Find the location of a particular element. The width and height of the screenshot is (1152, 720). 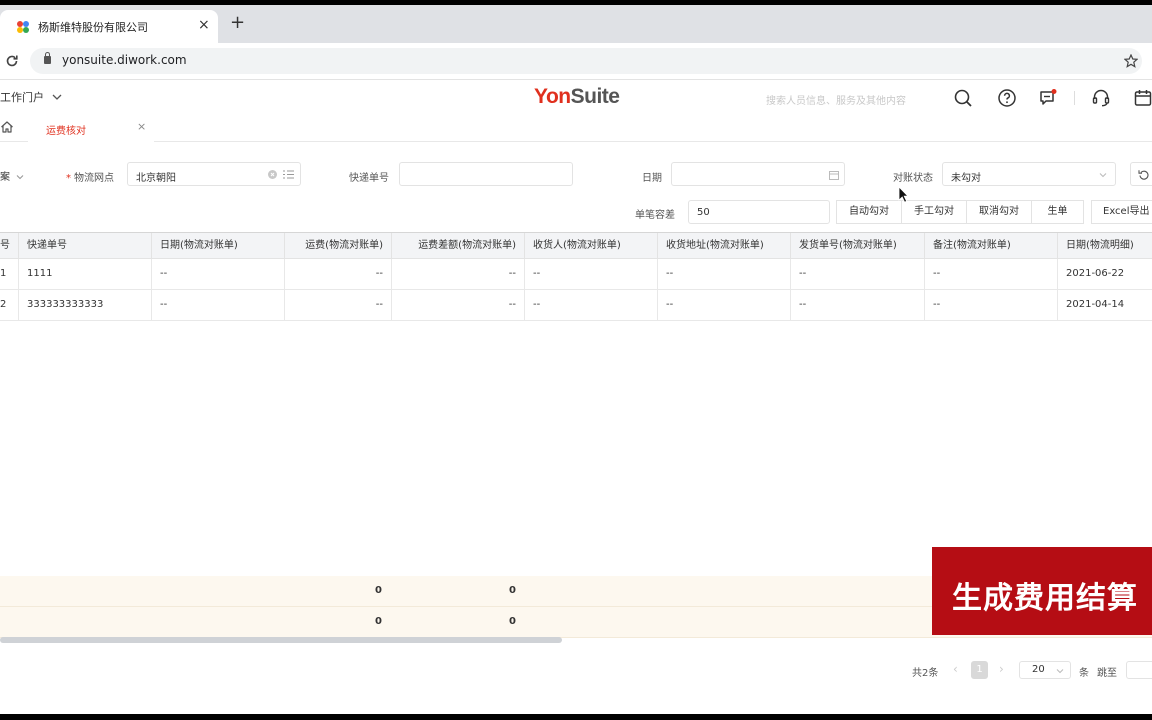

manual-match-button: 手工勾对 is located at coordinates (934, 212).